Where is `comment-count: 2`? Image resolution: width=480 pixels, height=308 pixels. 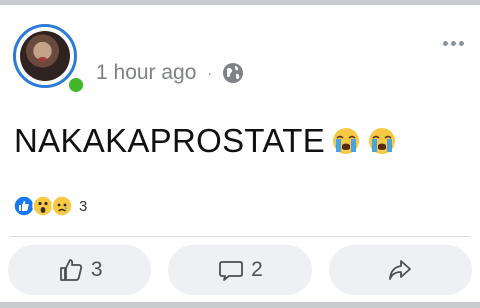 comment-count: 2 is located at coordinates (257, 269).